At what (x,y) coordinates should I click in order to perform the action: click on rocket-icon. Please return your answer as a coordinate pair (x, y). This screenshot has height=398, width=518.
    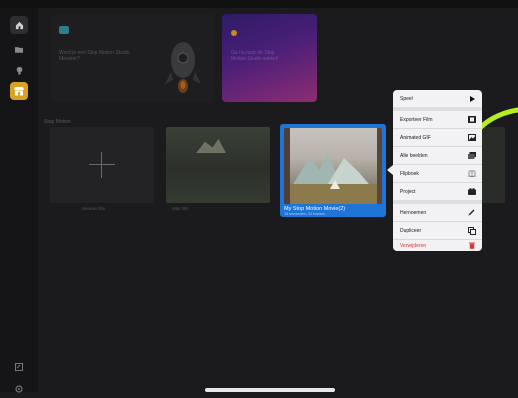
    Looking at the image, I should click on (183, 67).